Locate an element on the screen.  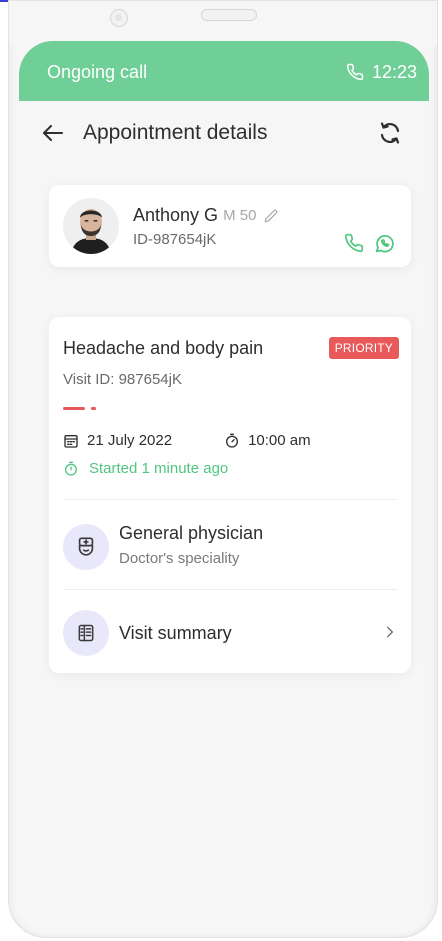
doctor-icon is located at coordinates (86, 547).